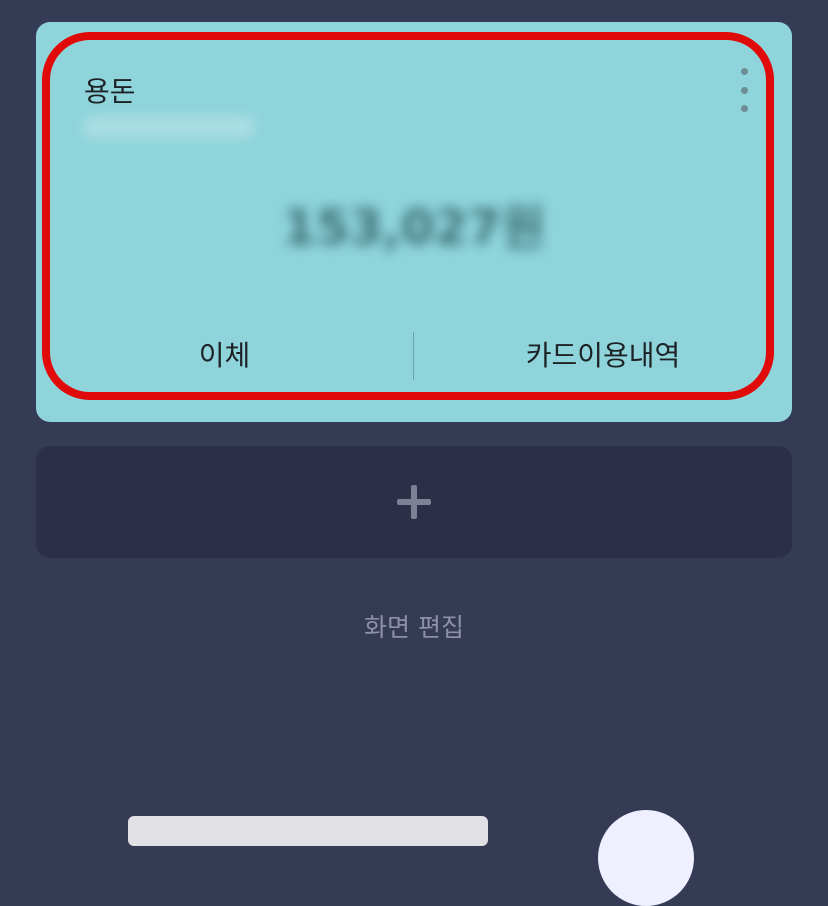  I want to click on bottom-banner-text, so click(308, 831).